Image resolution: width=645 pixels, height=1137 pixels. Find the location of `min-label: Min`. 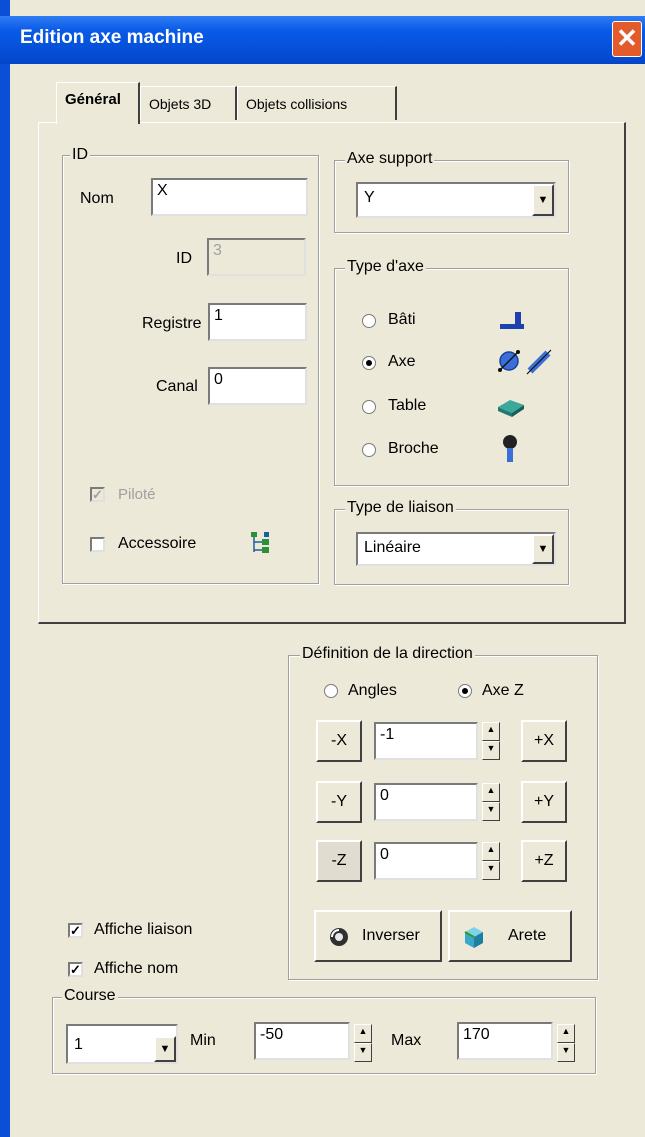

min-label: Min is located at coordinates (203, 1040).